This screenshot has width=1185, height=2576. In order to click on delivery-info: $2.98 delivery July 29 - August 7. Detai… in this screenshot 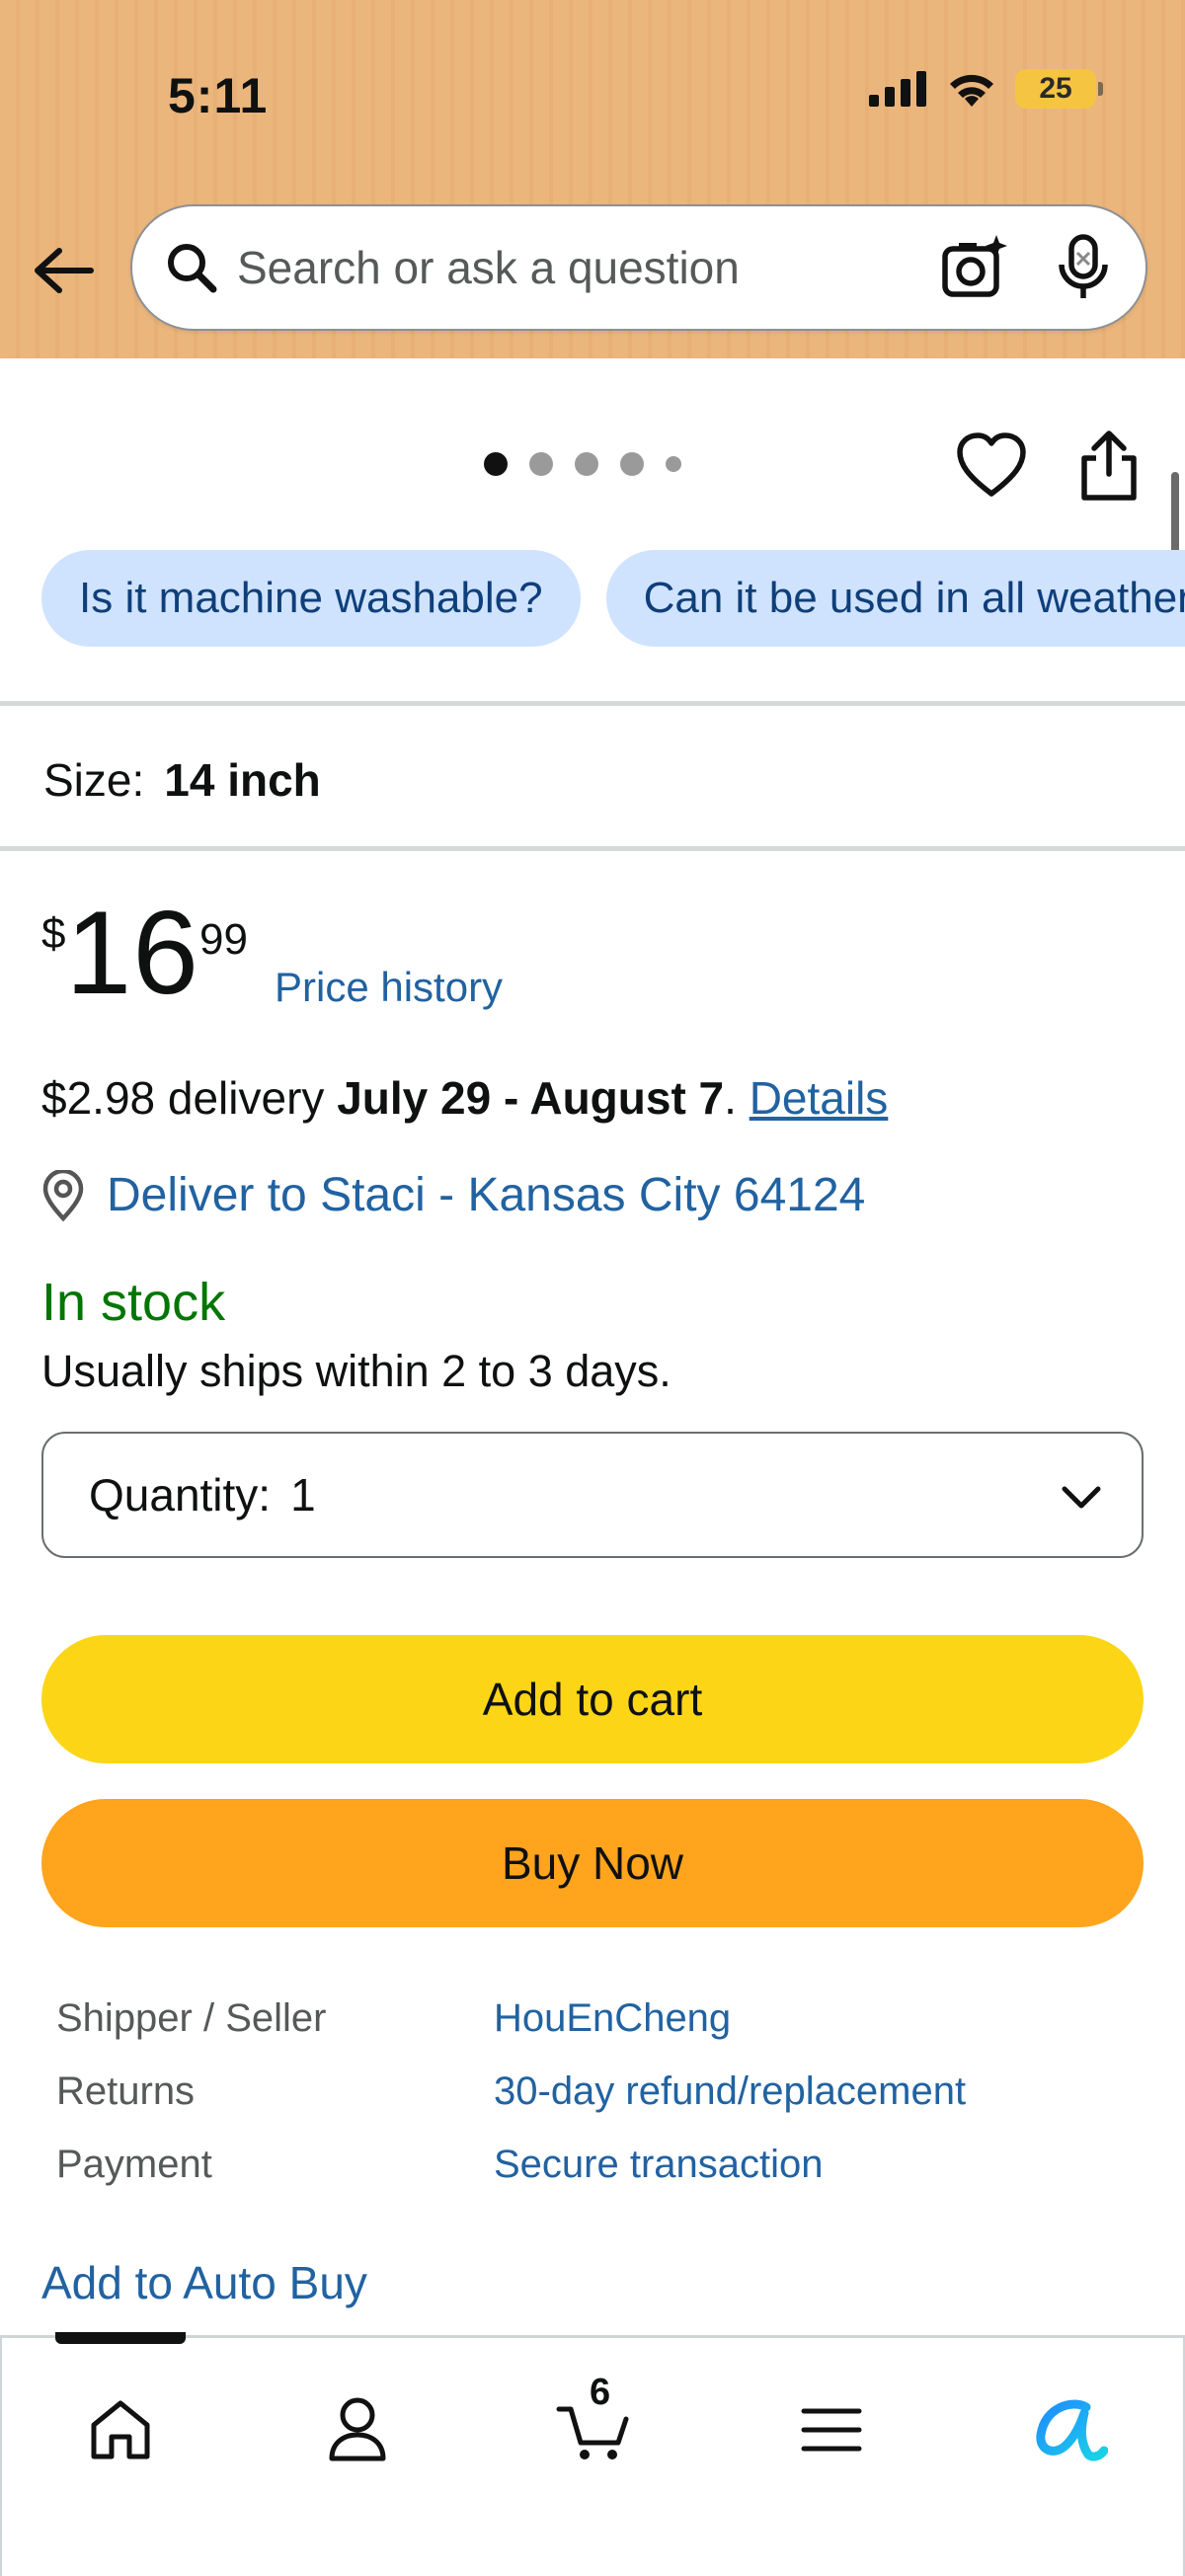, I will do `click(465, 1098)`.